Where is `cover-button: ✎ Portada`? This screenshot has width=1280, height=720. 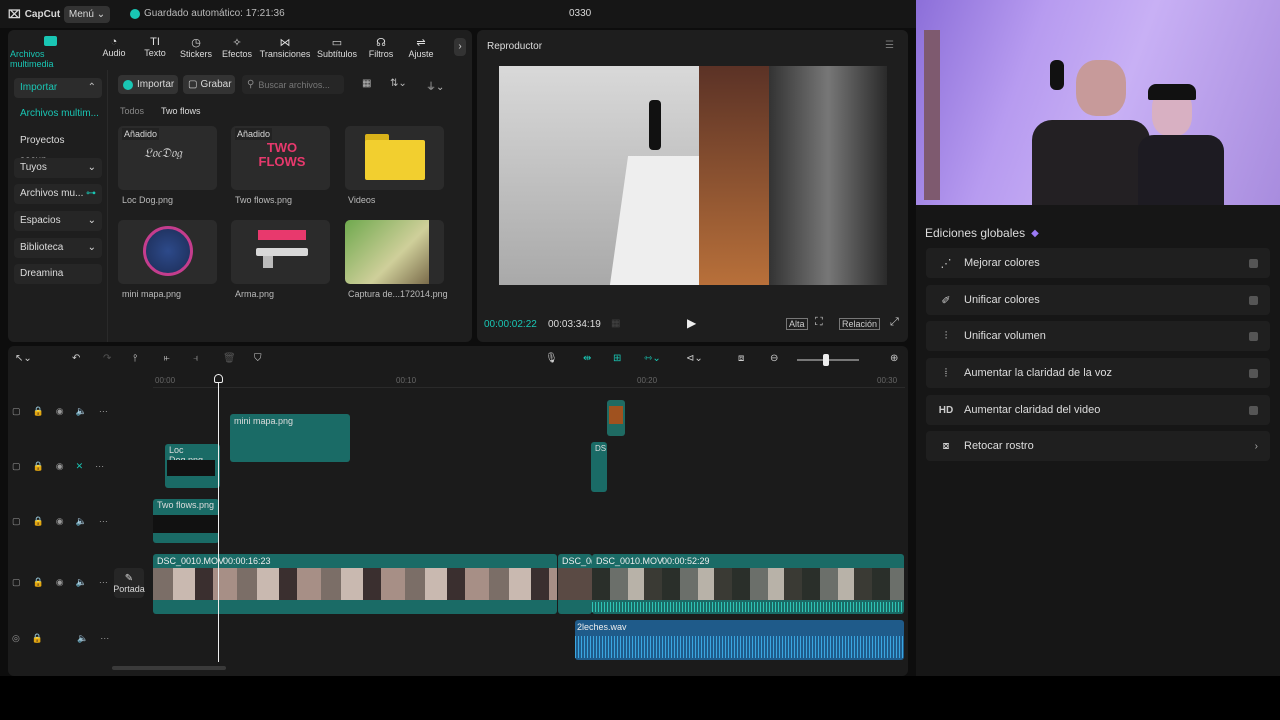 cover-button: ✎ Portada is located at coordinates (129, 583).